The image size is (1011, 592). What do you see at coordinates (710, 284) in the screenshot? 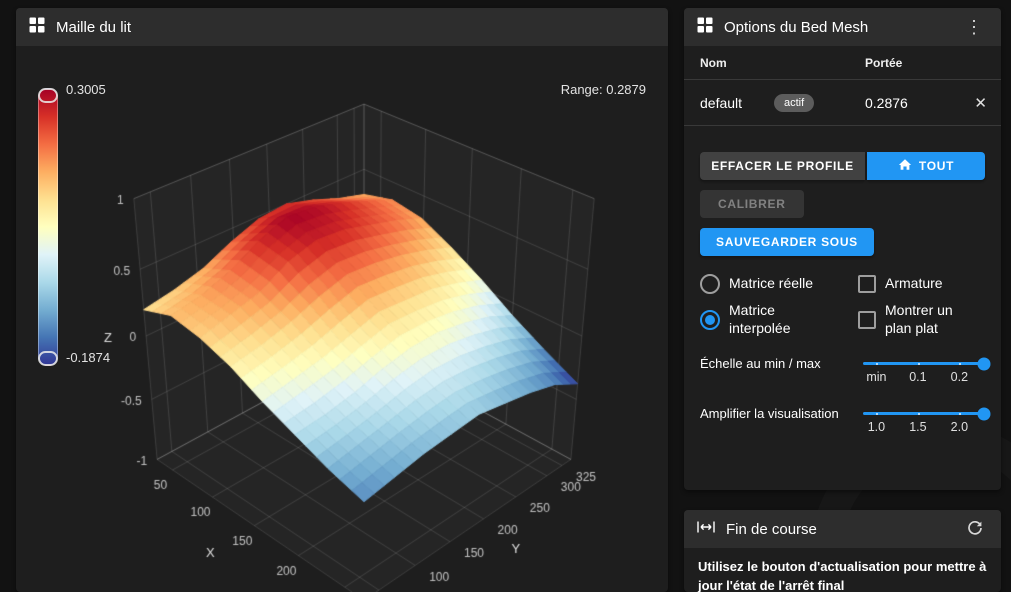
I see `radio-icon-unchecked` at bounding box center [710, 284].